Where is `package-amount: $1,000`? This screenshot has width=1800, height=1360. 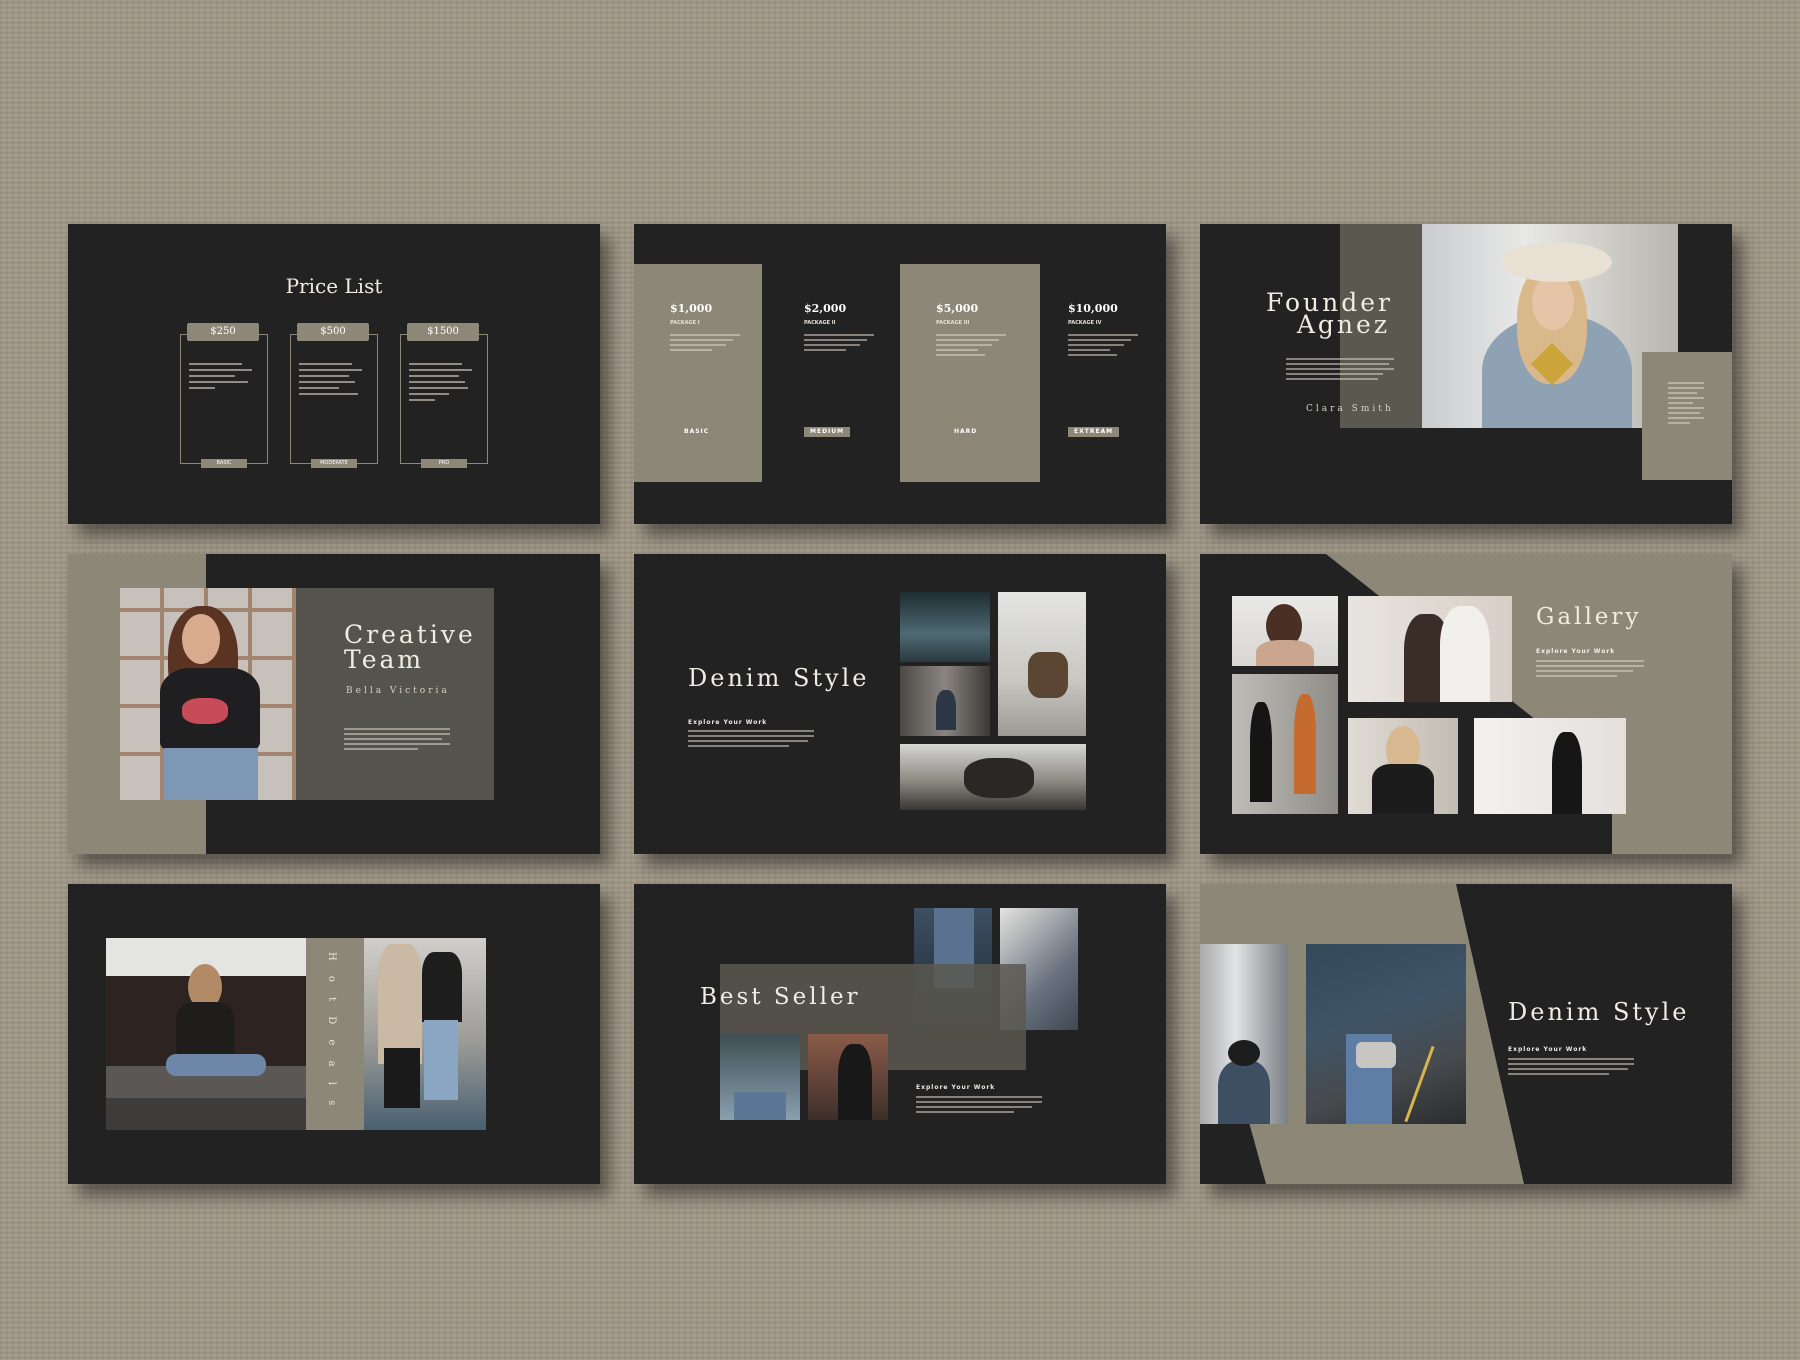
package-amount: $1,000 is located at coordinates (691, 308).